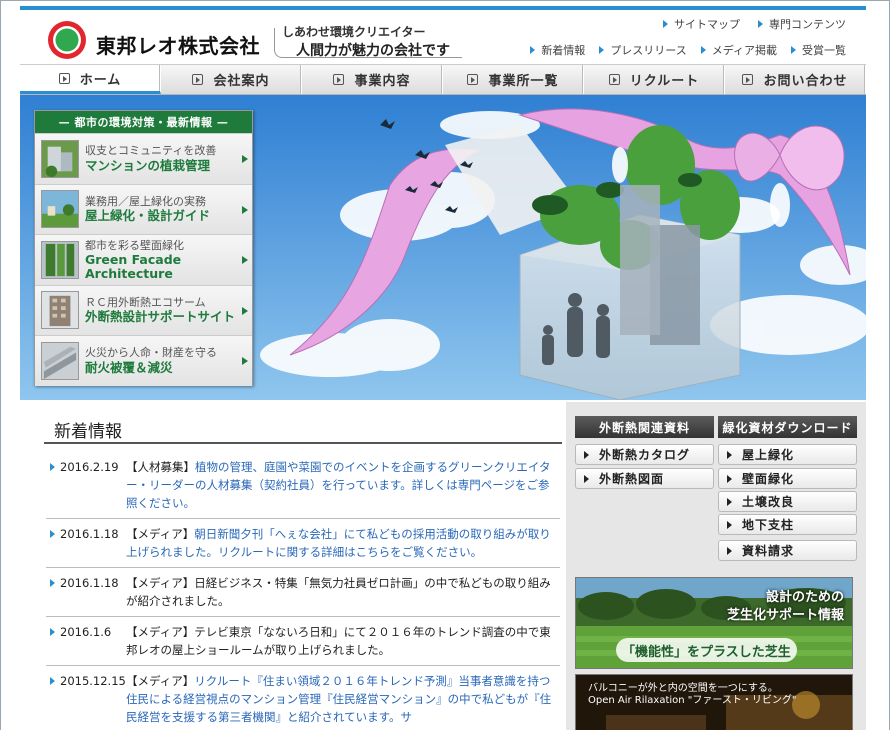 This screenshot has width=890, height=730. I want to click on link-awards: 受賞一覧, so click(818, 50).